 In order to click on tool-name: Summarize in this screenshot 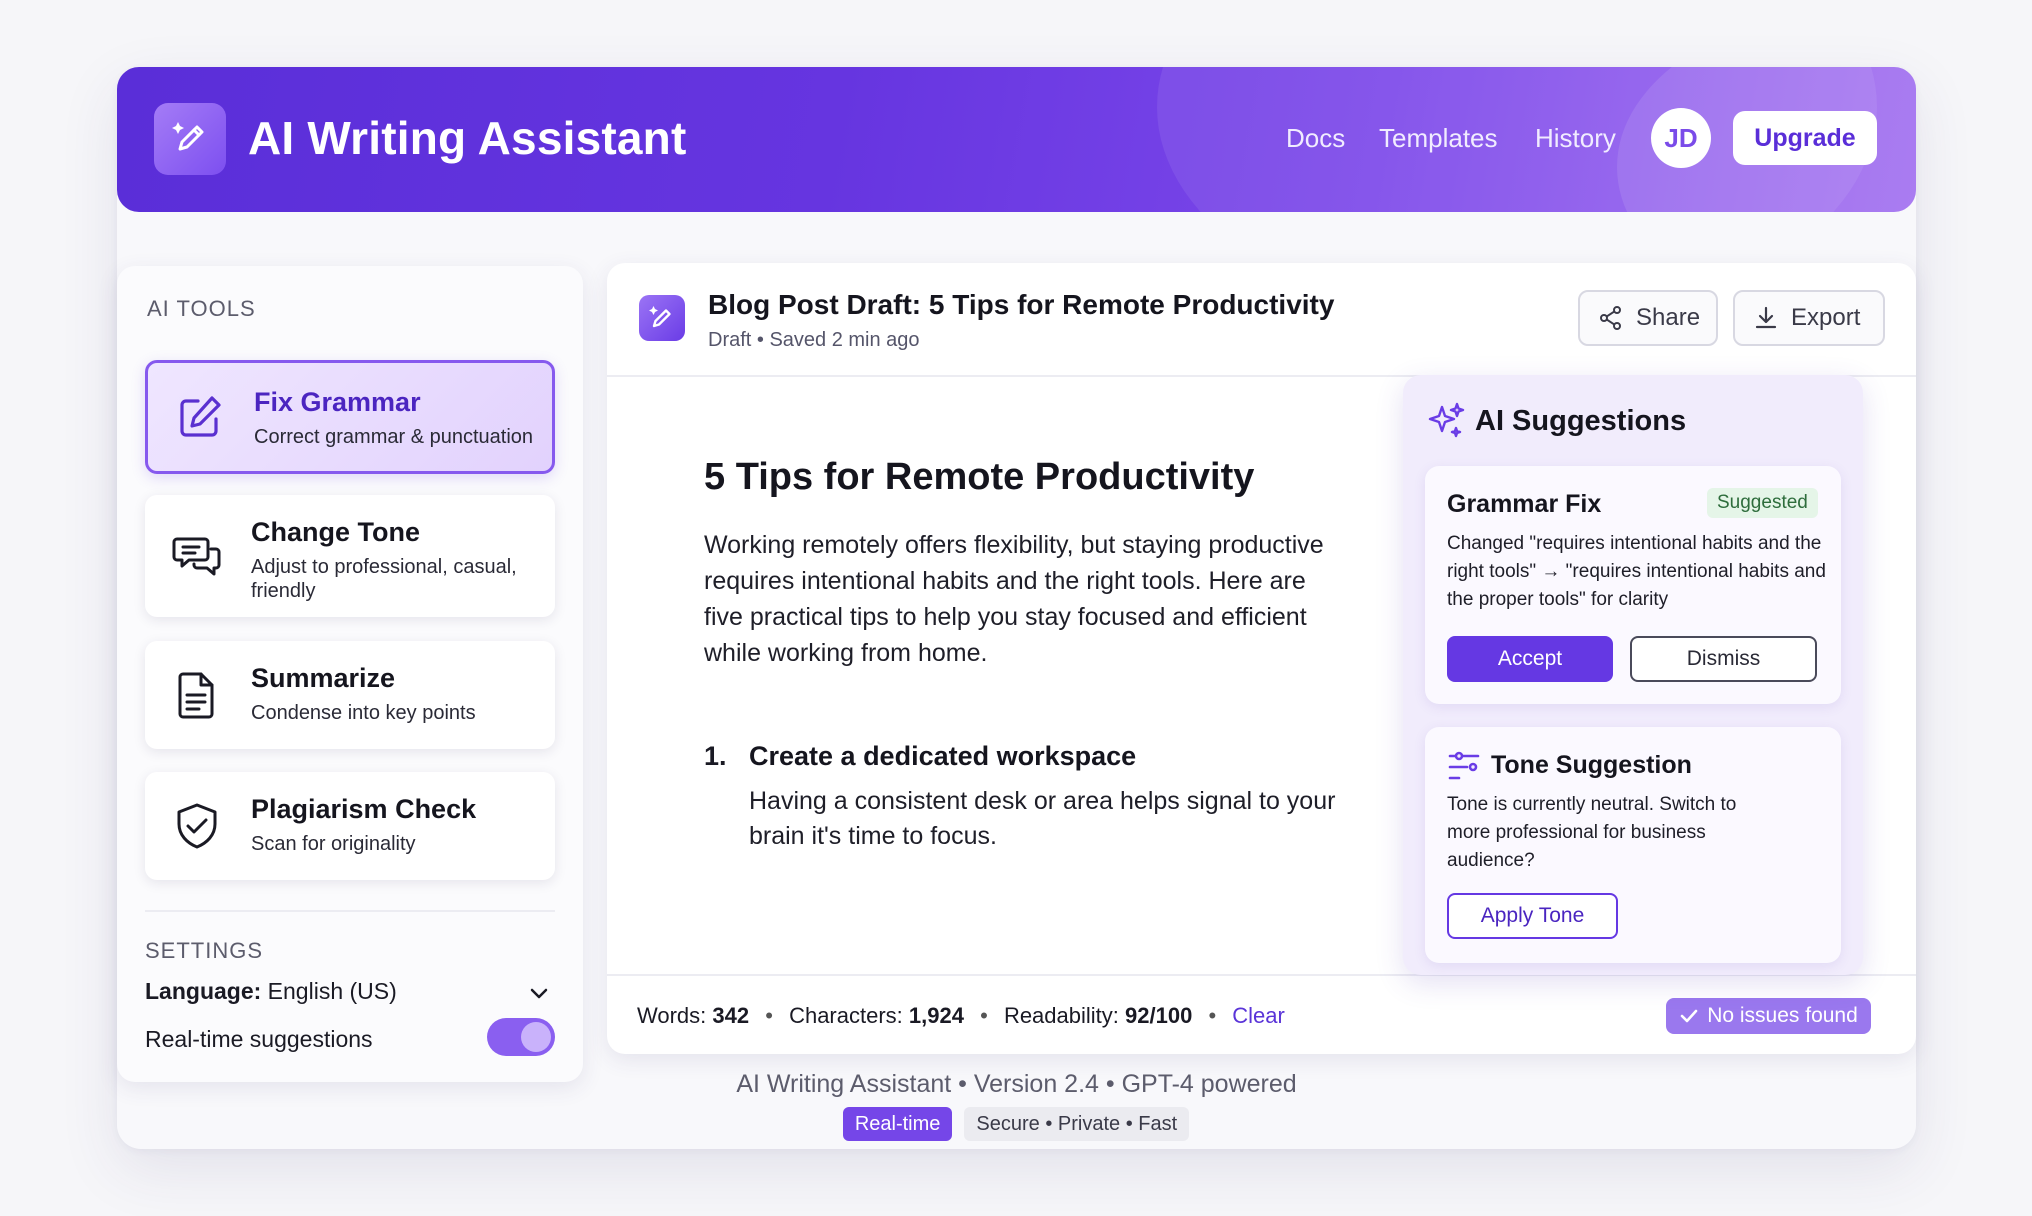, I will do `click(323, 678)`.